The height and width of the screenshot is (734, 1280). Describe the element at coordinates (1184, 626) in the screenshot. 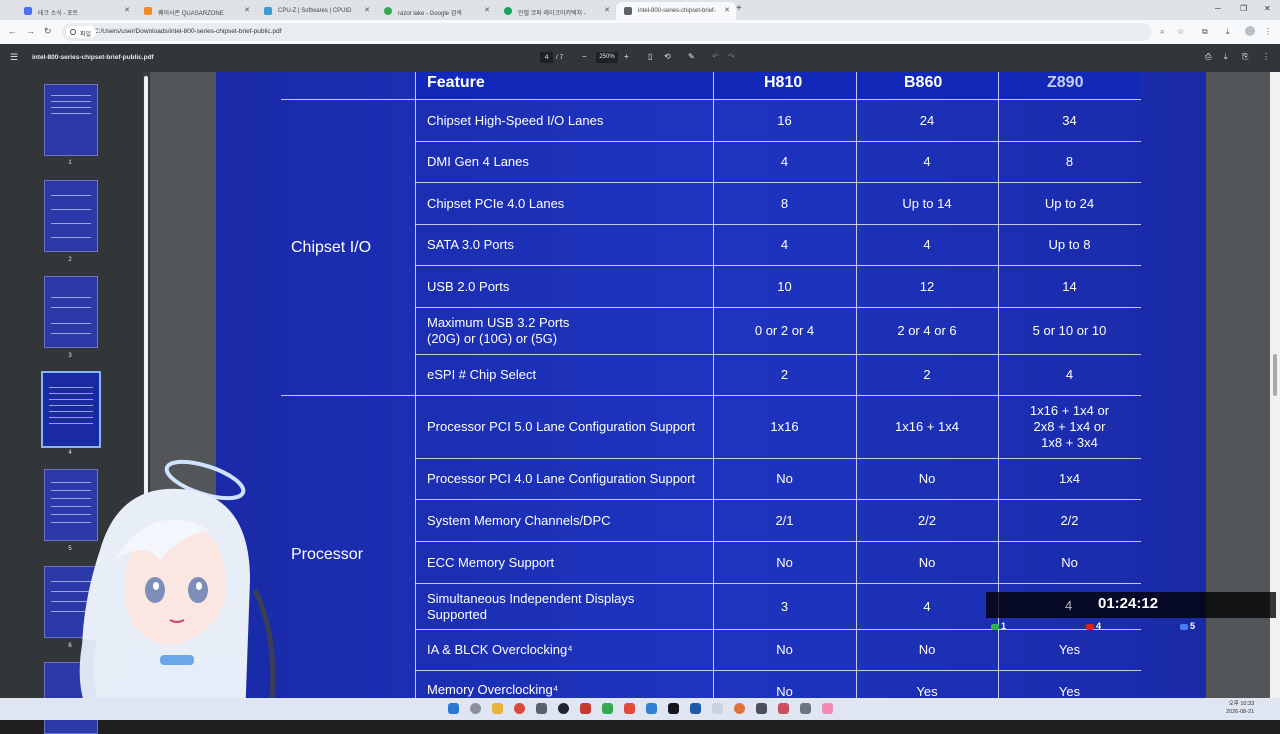

I see `platform-icon` at that location.